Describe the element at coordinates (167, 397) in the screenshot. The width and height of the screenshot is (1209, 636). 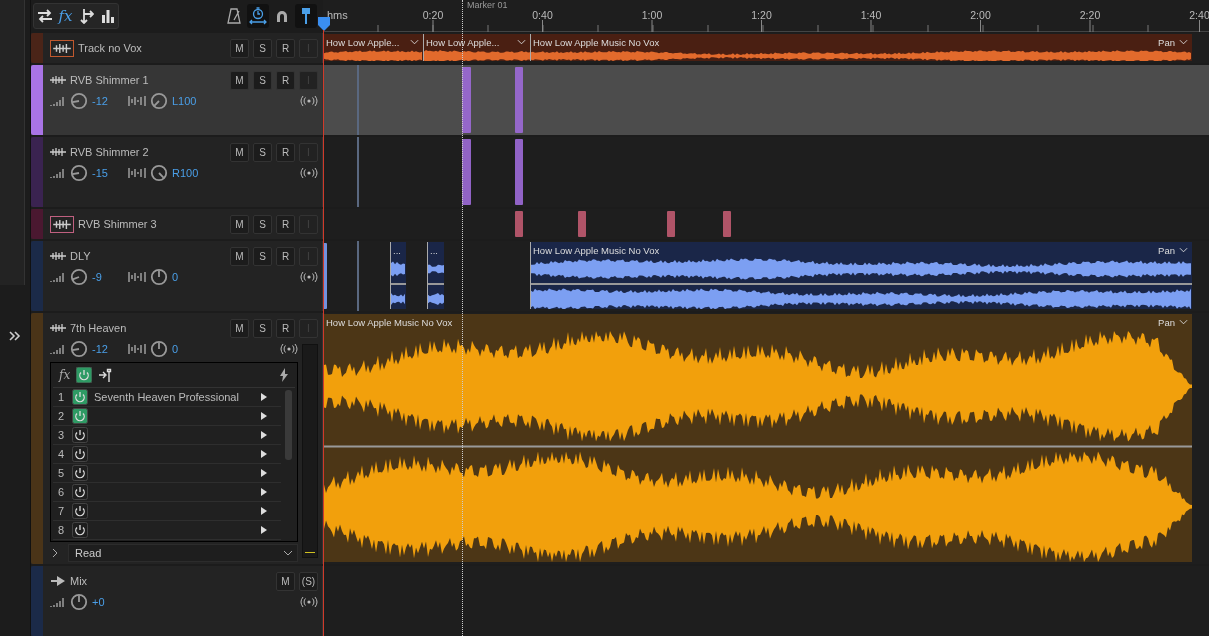
I see `effect-slot: 1 Seventh Heaven Professional` at that location.